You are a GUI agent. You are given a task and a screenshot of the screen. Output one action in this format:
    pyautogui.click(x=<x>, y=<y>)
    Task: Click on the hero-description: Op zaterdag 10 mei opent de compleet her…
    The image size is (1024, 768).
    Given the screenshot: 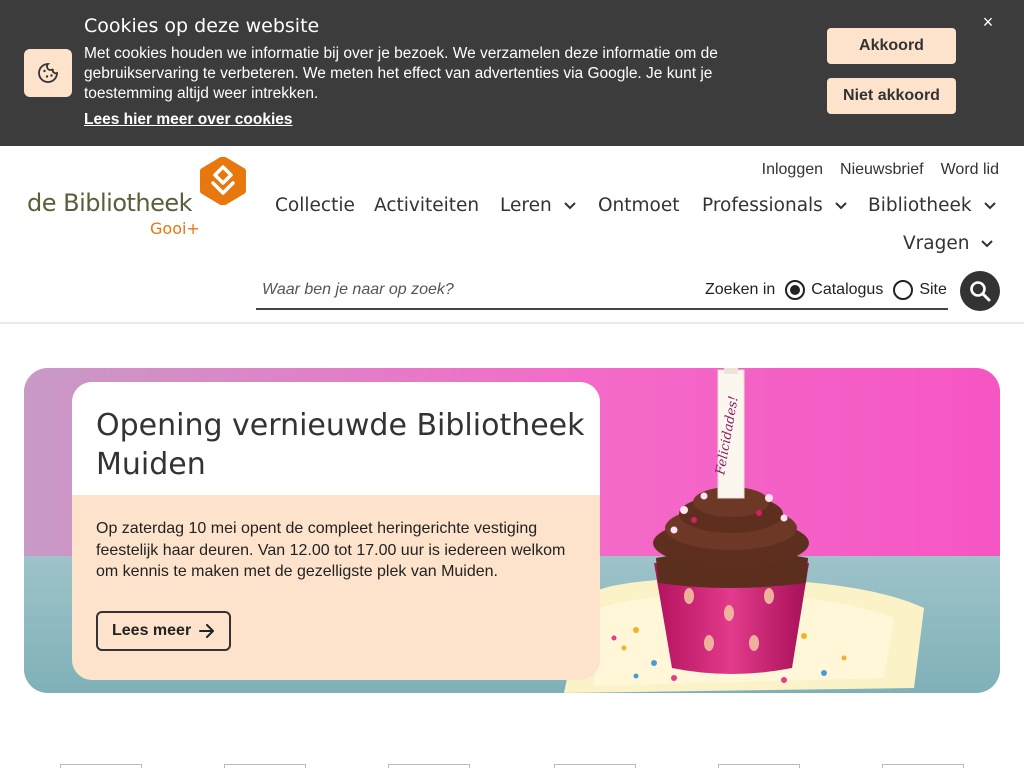 What is the action you would take?
    pyautogui.click(x=331, y=550)
    